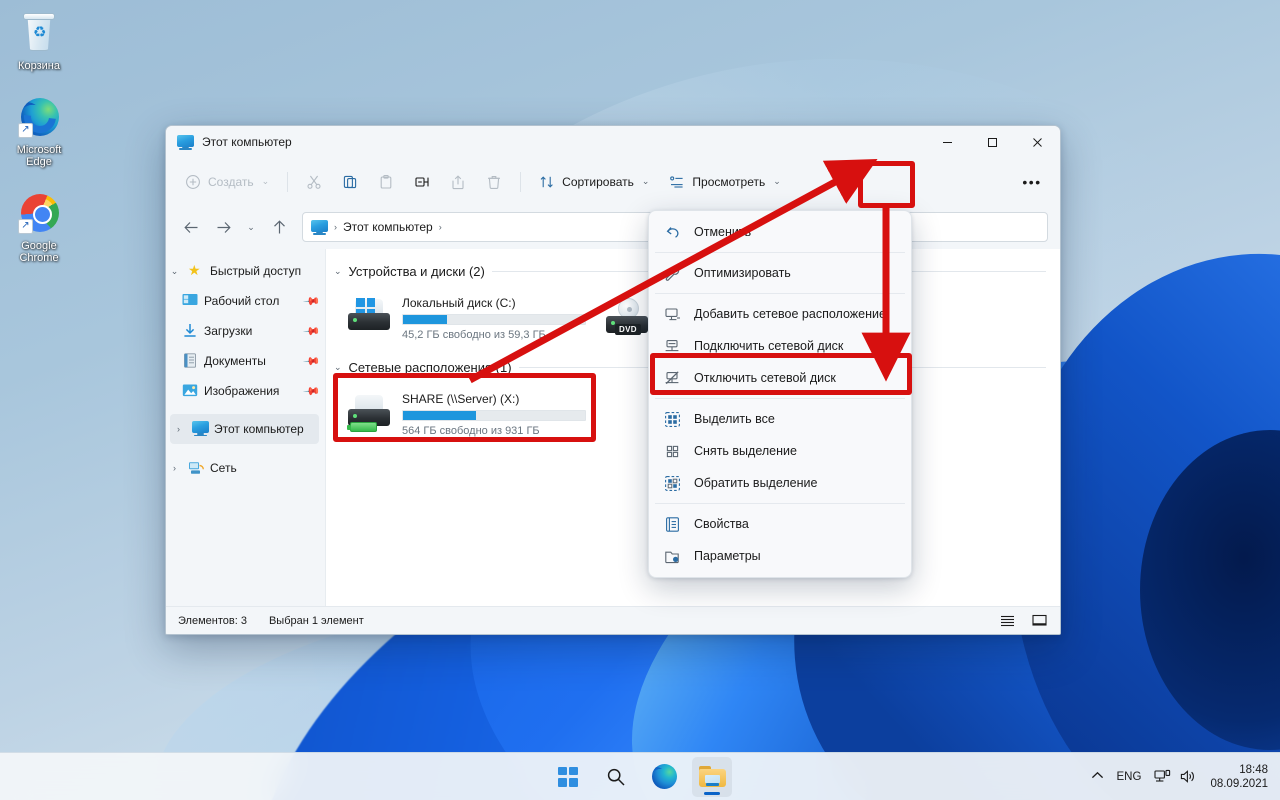  Describe the element at coordinates (190, 301) in the screenshot. I see `desktop-icon` at that location.